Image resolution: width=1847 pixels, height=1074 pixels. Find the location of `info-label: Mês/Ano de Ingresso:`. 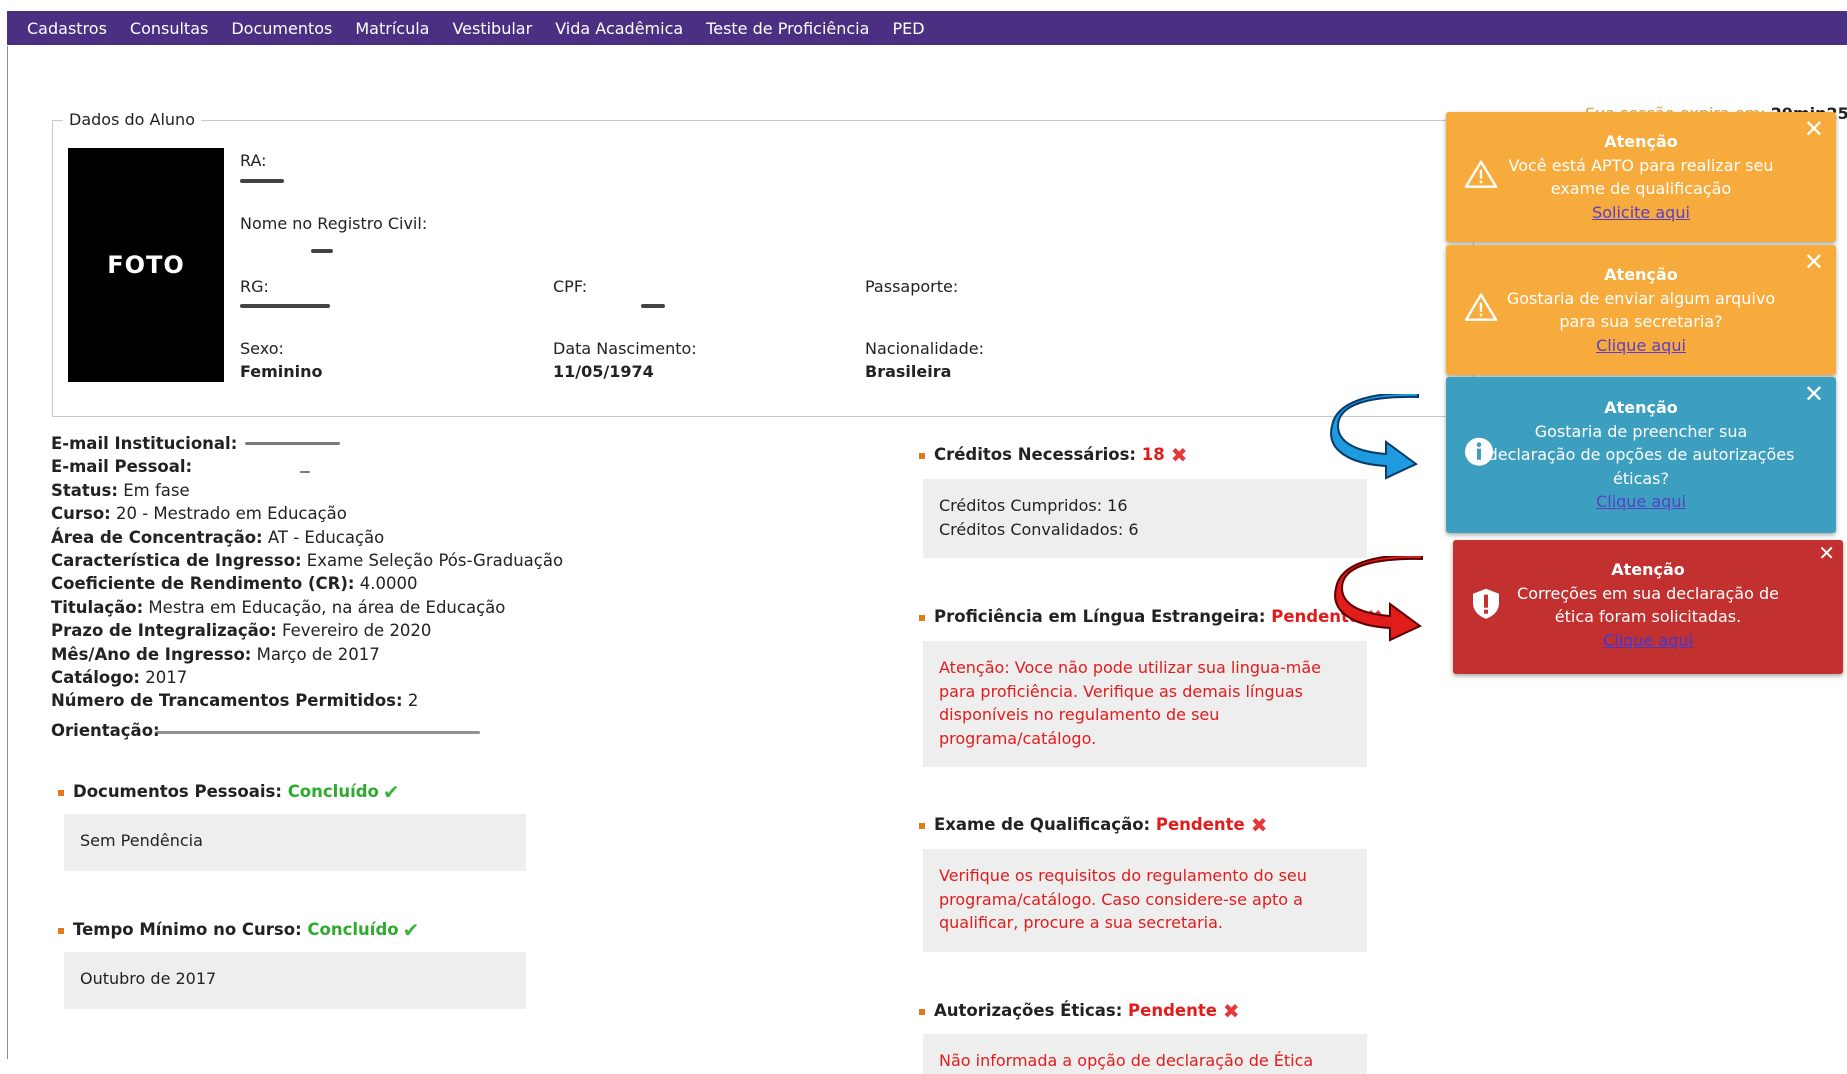

info-label: Mês/Ano de Ingresso: is located at coordinates (151, 654).